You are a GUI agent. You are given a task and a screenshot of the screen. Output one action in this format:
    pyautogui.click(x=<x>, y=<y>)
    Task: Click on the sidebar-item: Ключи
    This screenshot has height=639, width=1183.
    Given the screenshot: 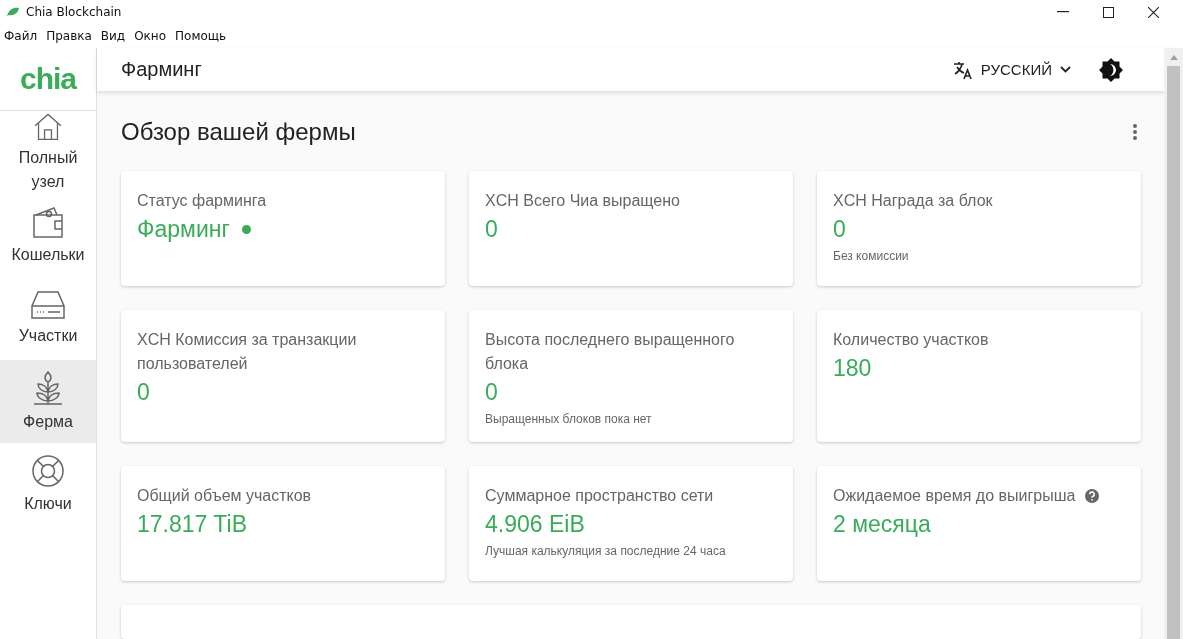 What is the action you would take?
    pyautogui.click(x=48, y=484)
    